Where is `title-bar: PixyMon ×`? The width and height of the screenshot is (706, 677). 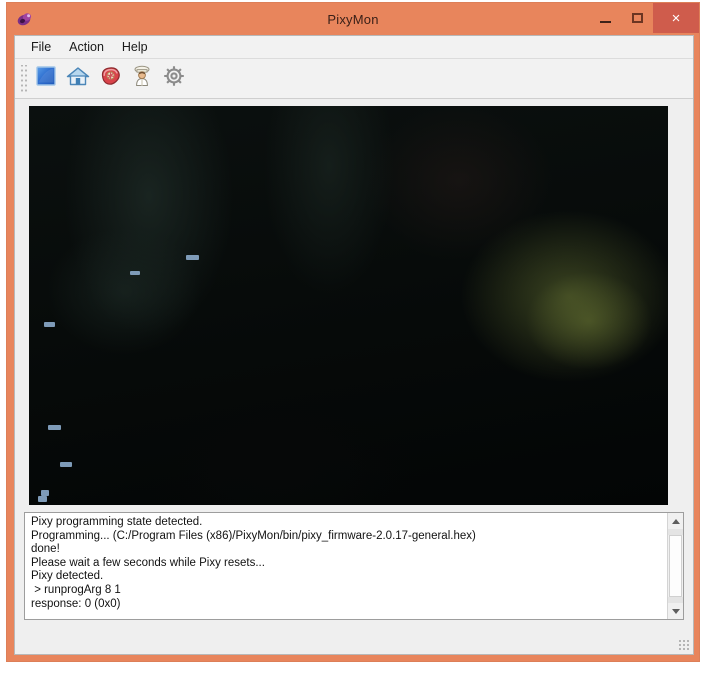 title-bar: PixyMon × is located at coordinates (353, 19).